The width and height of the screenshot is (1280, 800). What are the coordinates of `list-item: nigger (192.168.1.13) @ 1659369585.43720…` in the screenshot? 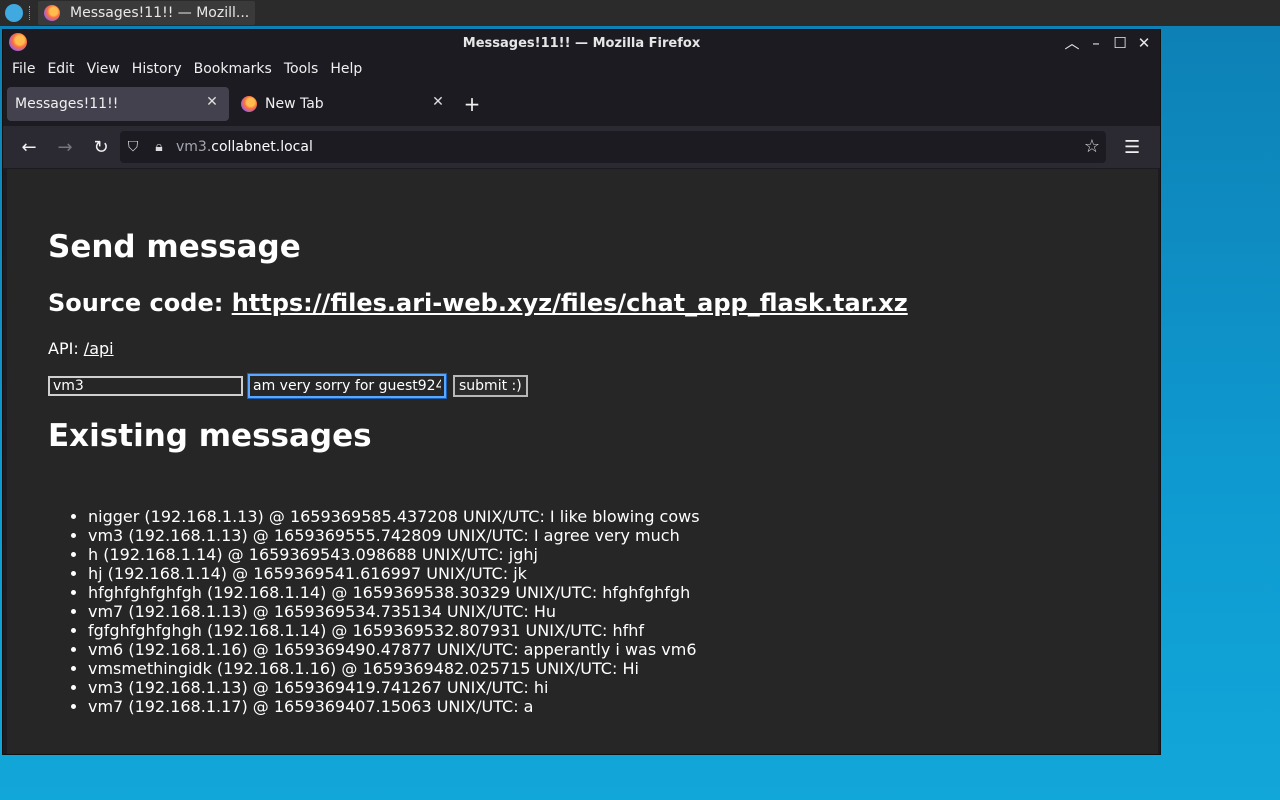 It's located at (394, 516).